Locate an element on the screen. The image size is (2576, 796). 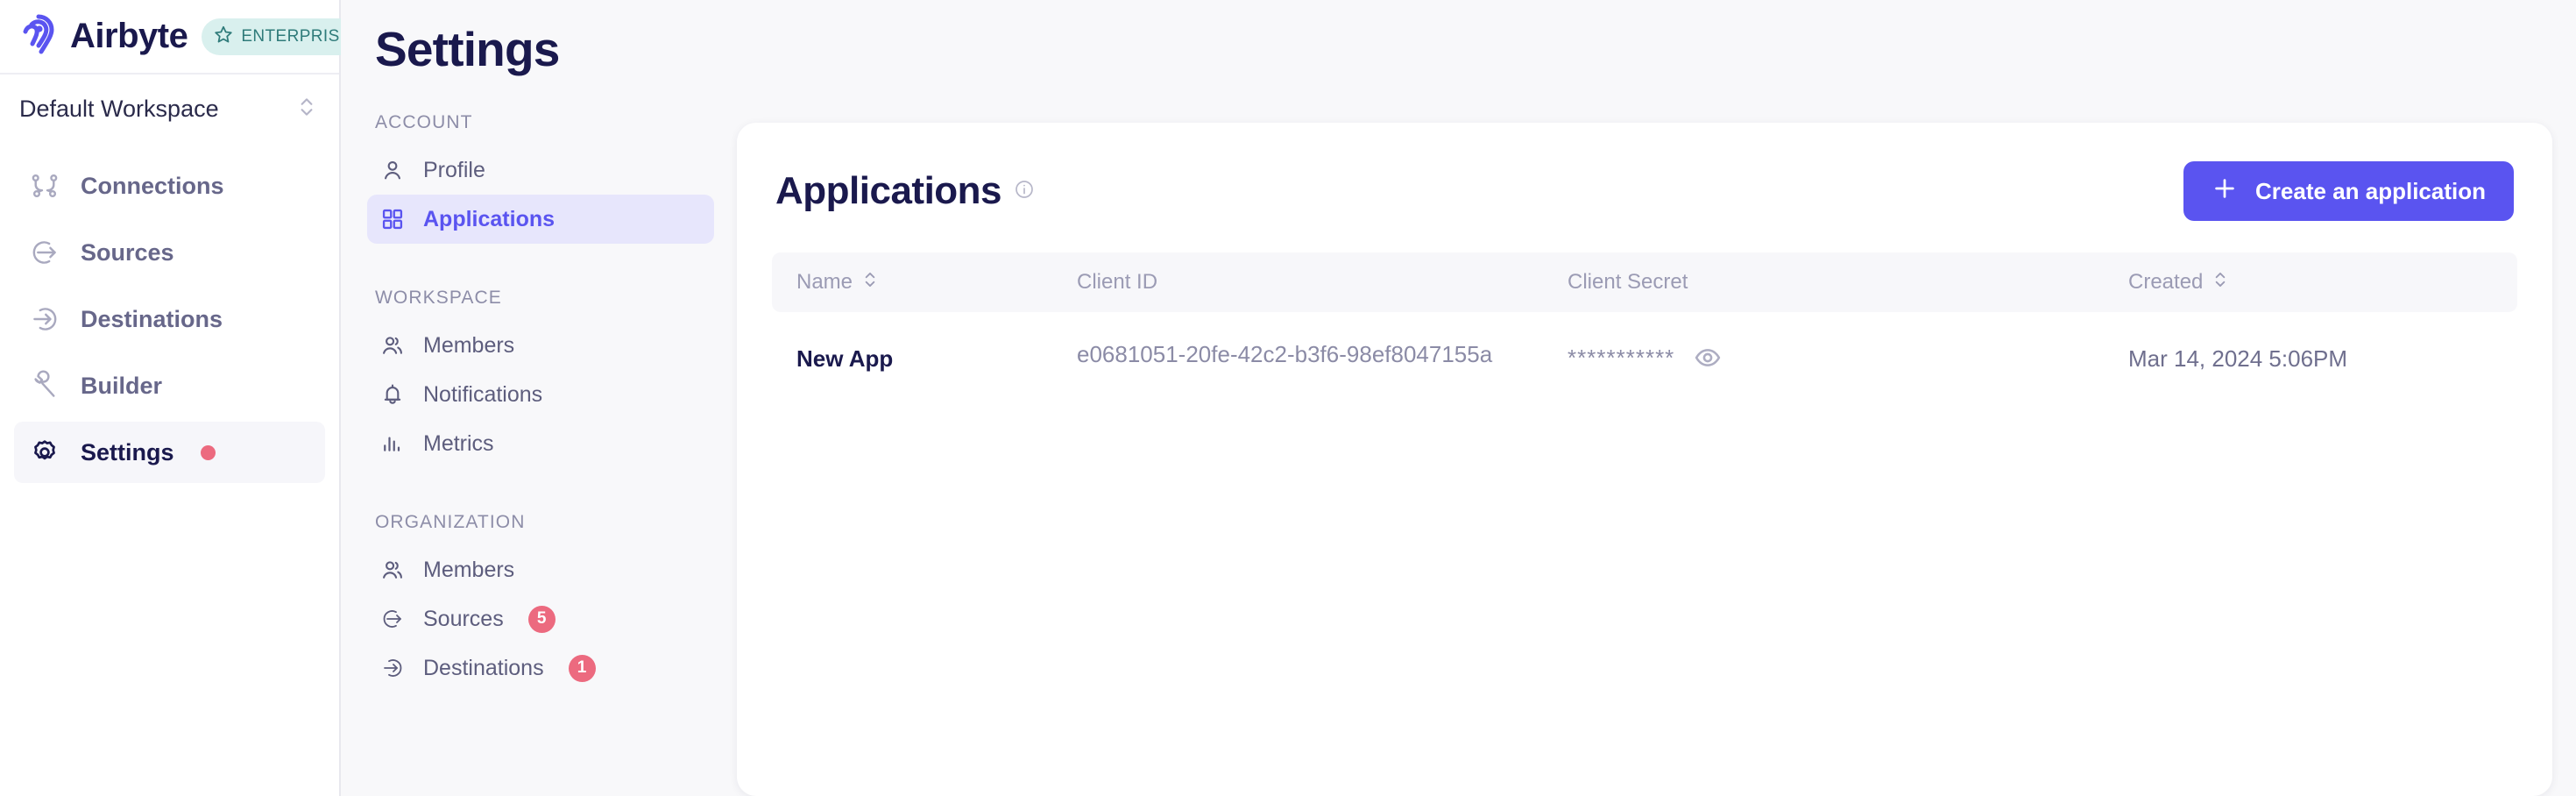
settings-item-applications: Applications is located at coordinates (540, 219).